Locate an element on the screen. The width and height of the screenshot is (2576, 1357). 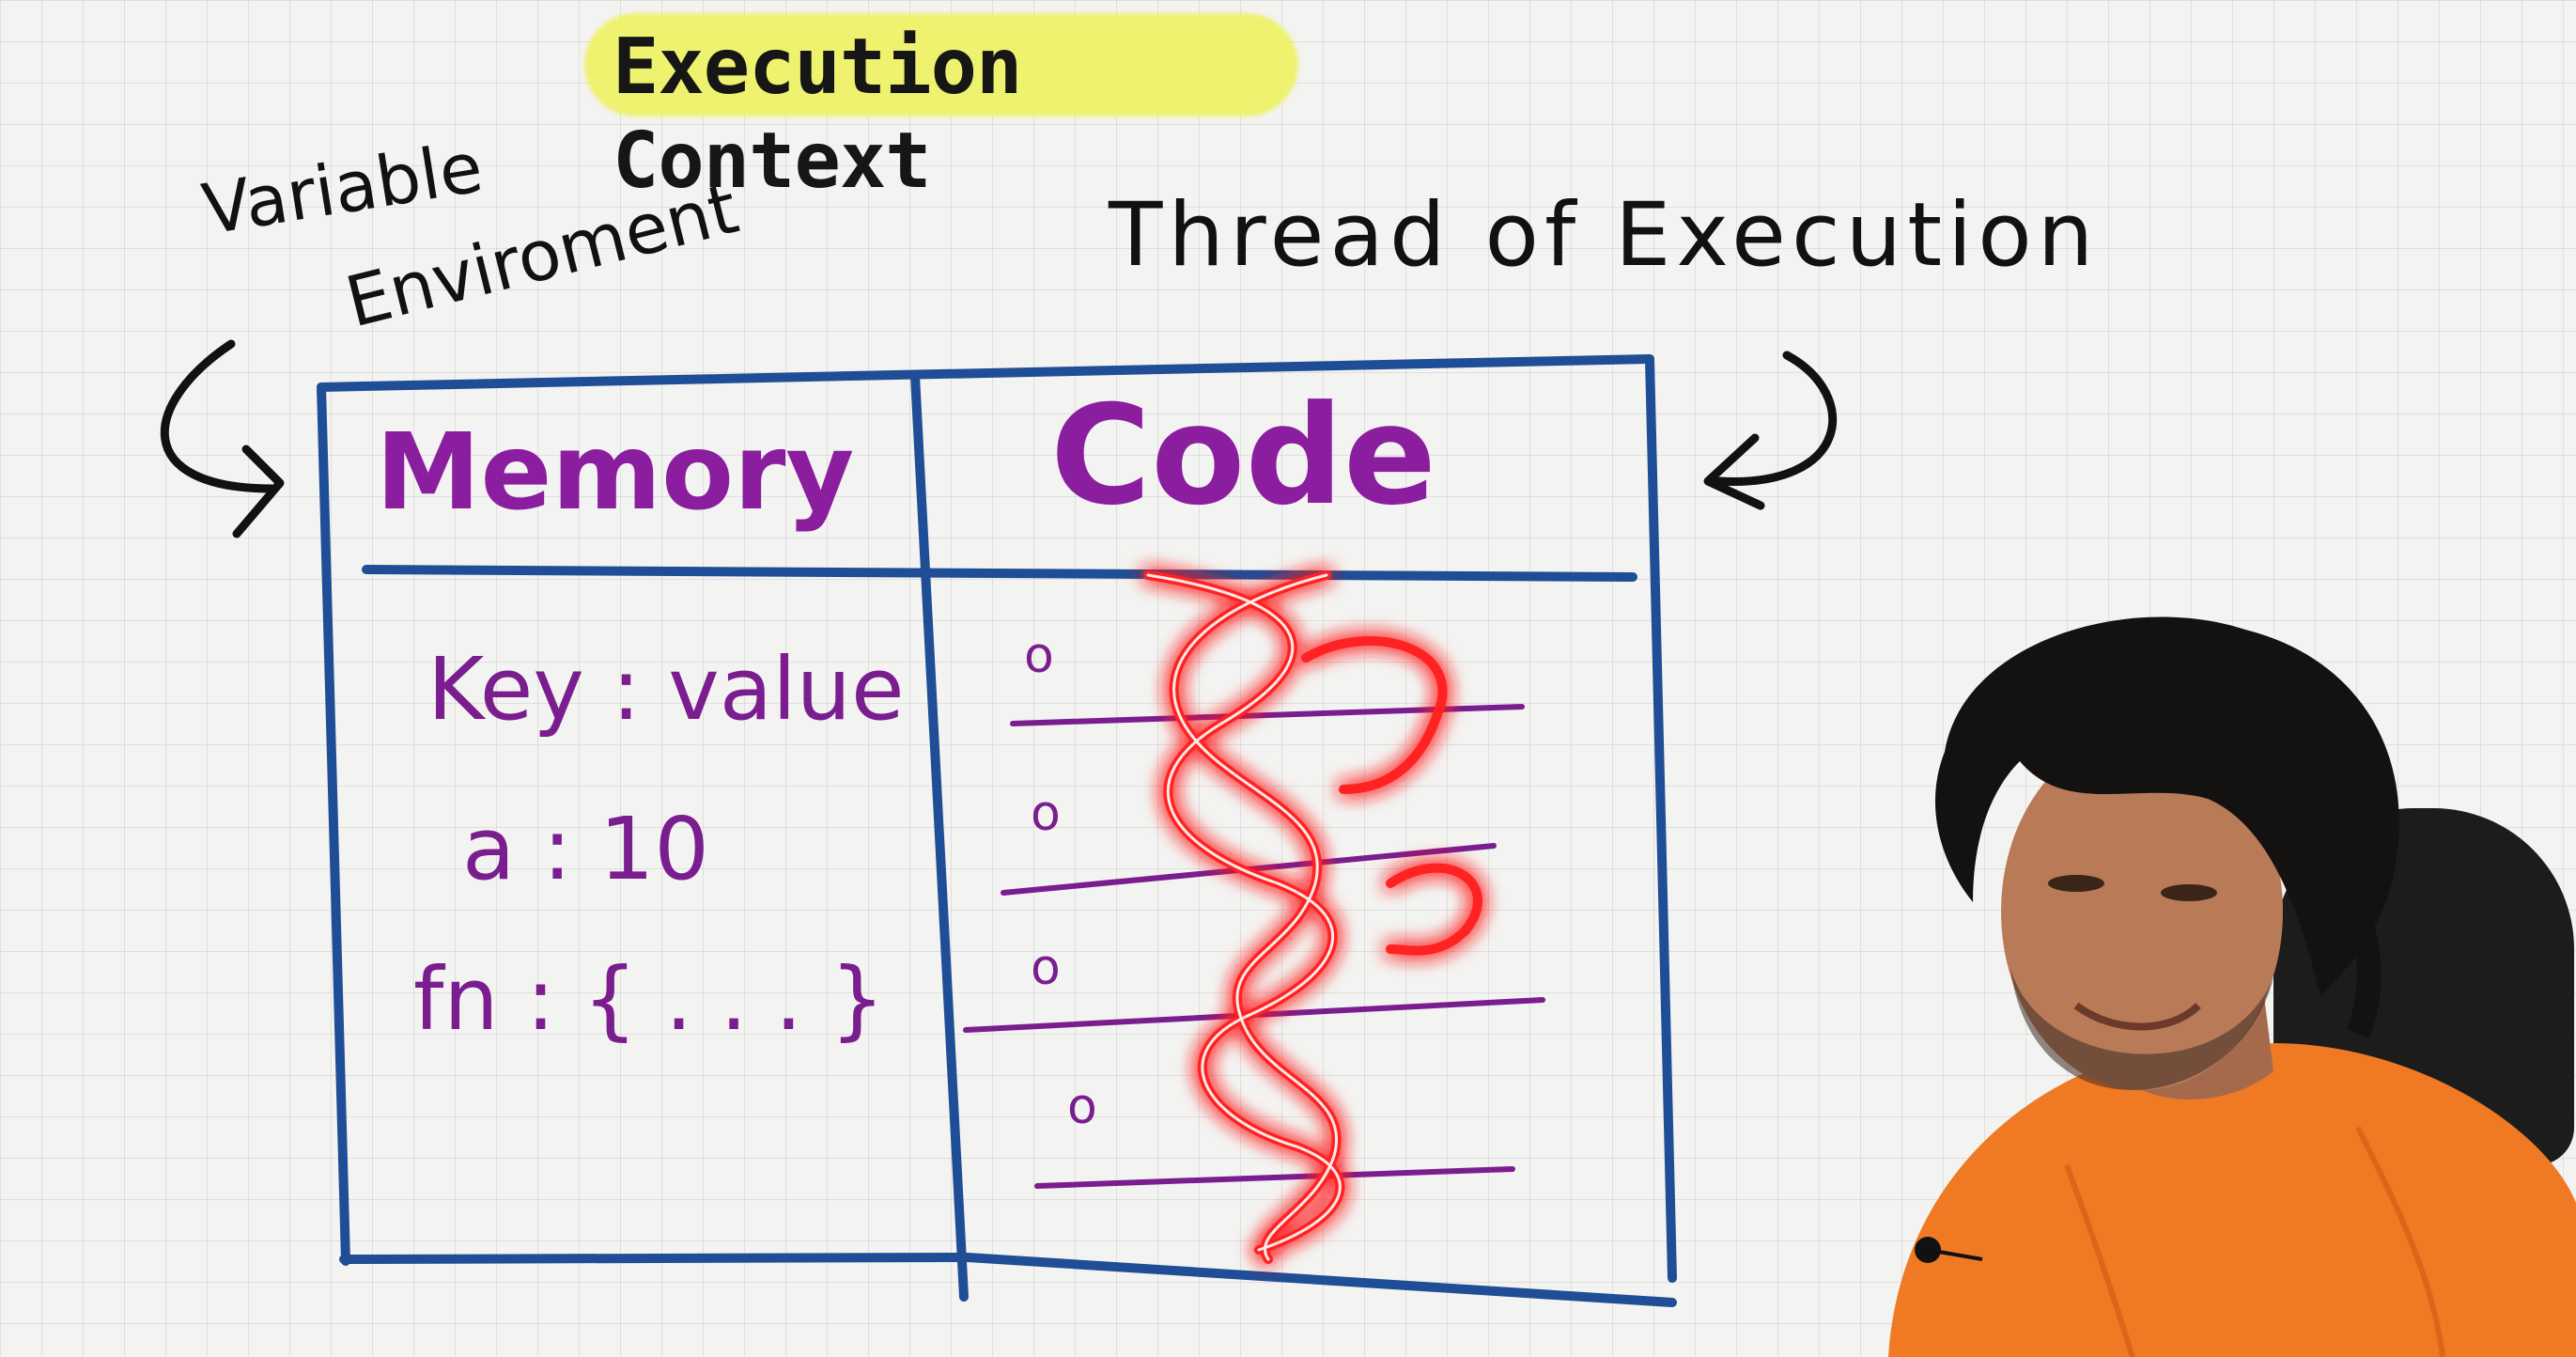
arrow-left-icon is located at coordinates (219, 416).